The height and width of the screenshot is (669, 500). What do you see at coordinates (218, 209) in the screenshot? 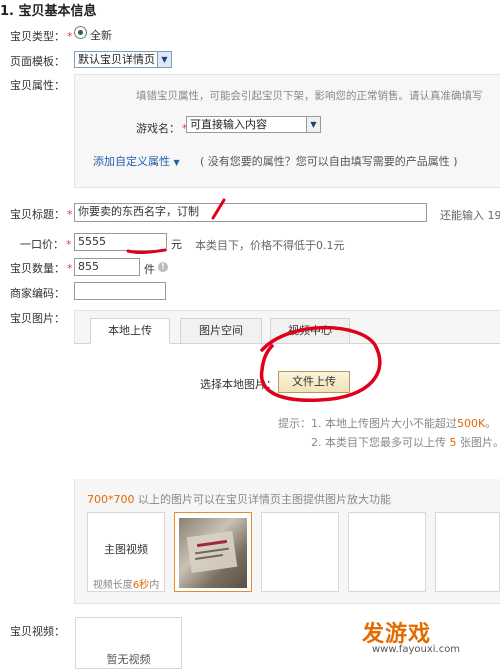
I see `title-slash-mark` at bounding box center [218, 209].